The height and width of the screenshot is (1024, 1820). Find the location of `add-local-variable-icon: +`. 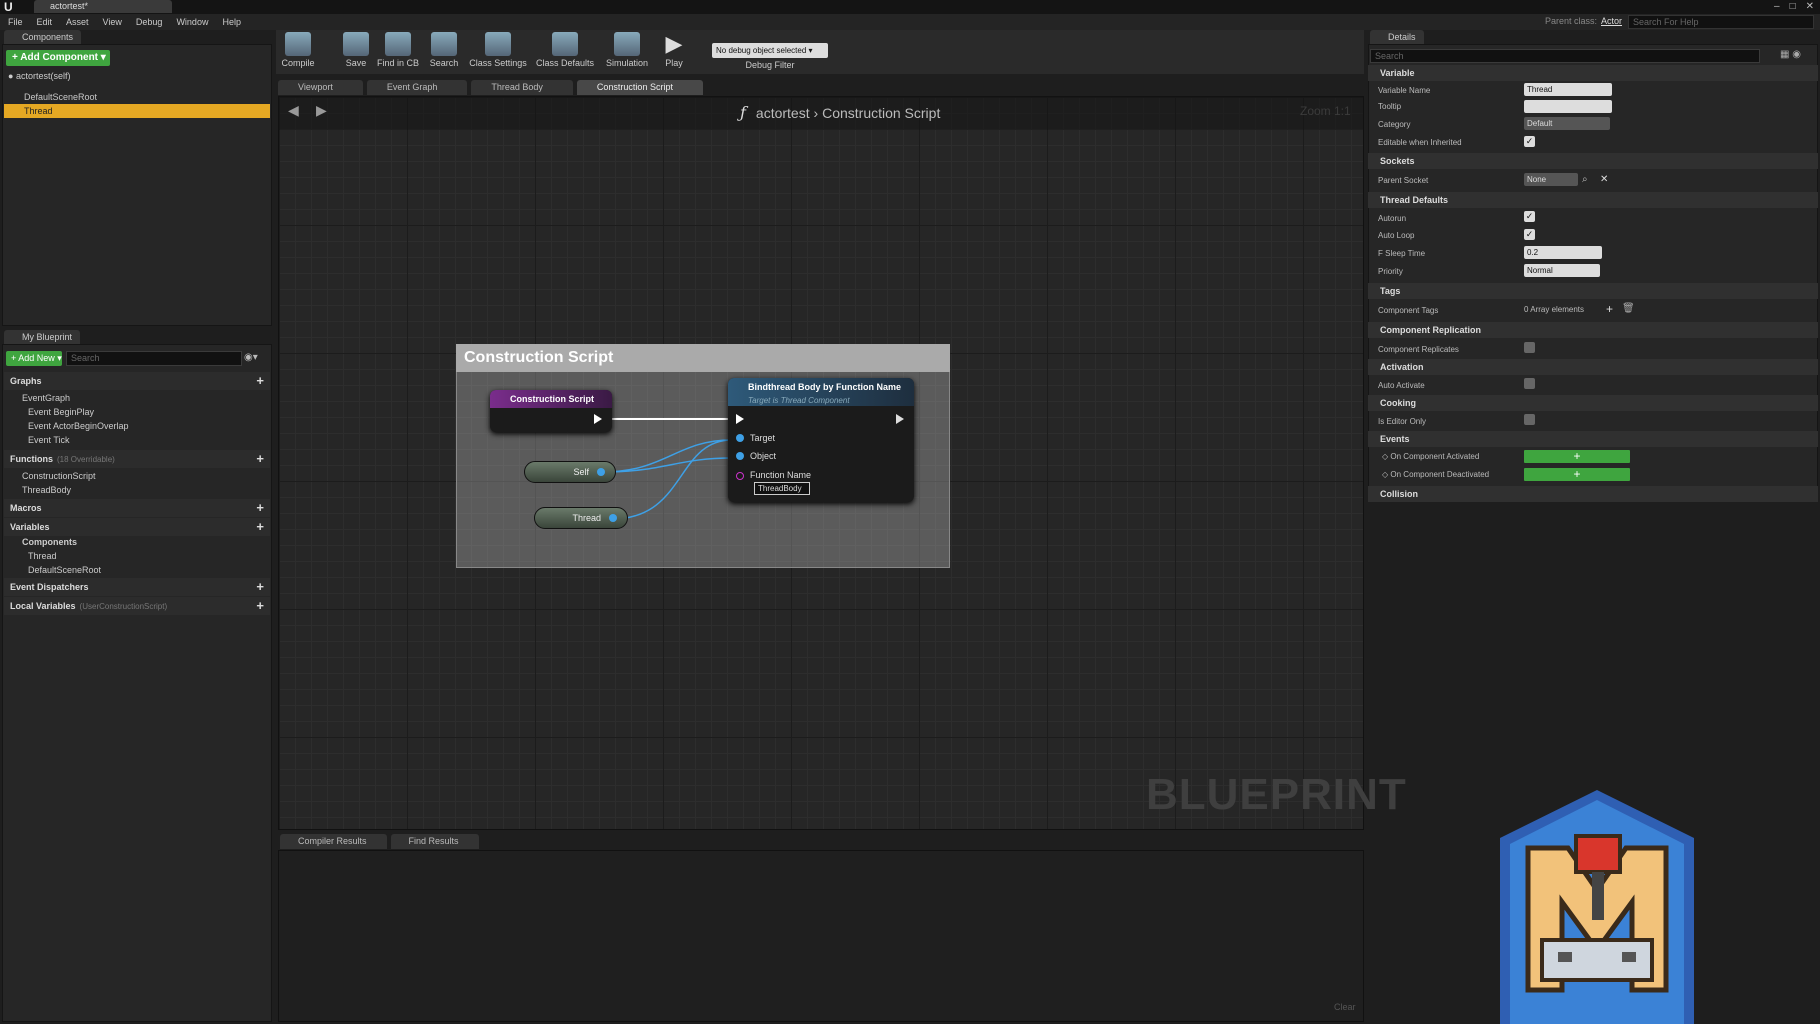

add-local-variable-icon: + is located at coordinates (260, 606).